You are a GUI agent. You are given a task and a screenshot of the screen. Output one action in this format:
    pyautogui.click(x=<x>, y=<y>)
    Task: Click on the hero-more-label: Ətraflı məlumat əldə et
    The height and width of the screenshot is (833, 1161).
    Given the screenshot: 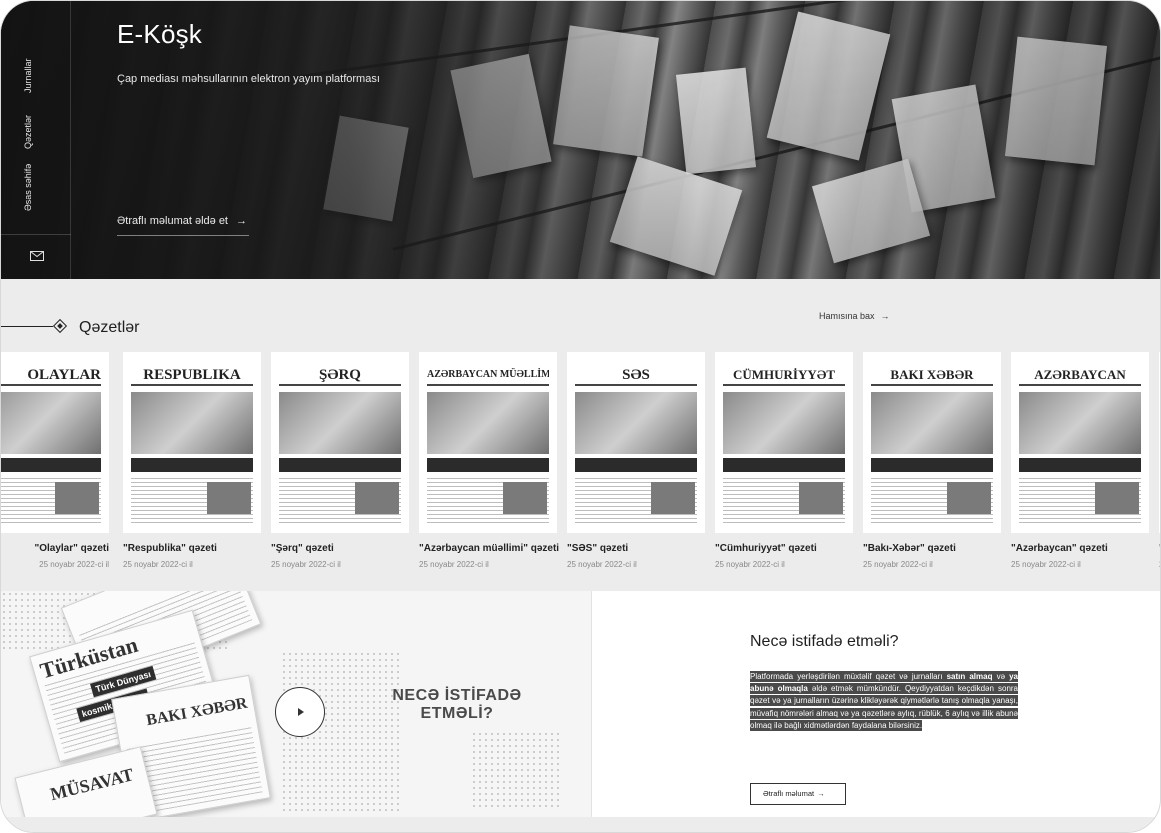 What is the action you would take?
    pyautogui.click(x=172, y=221)
    